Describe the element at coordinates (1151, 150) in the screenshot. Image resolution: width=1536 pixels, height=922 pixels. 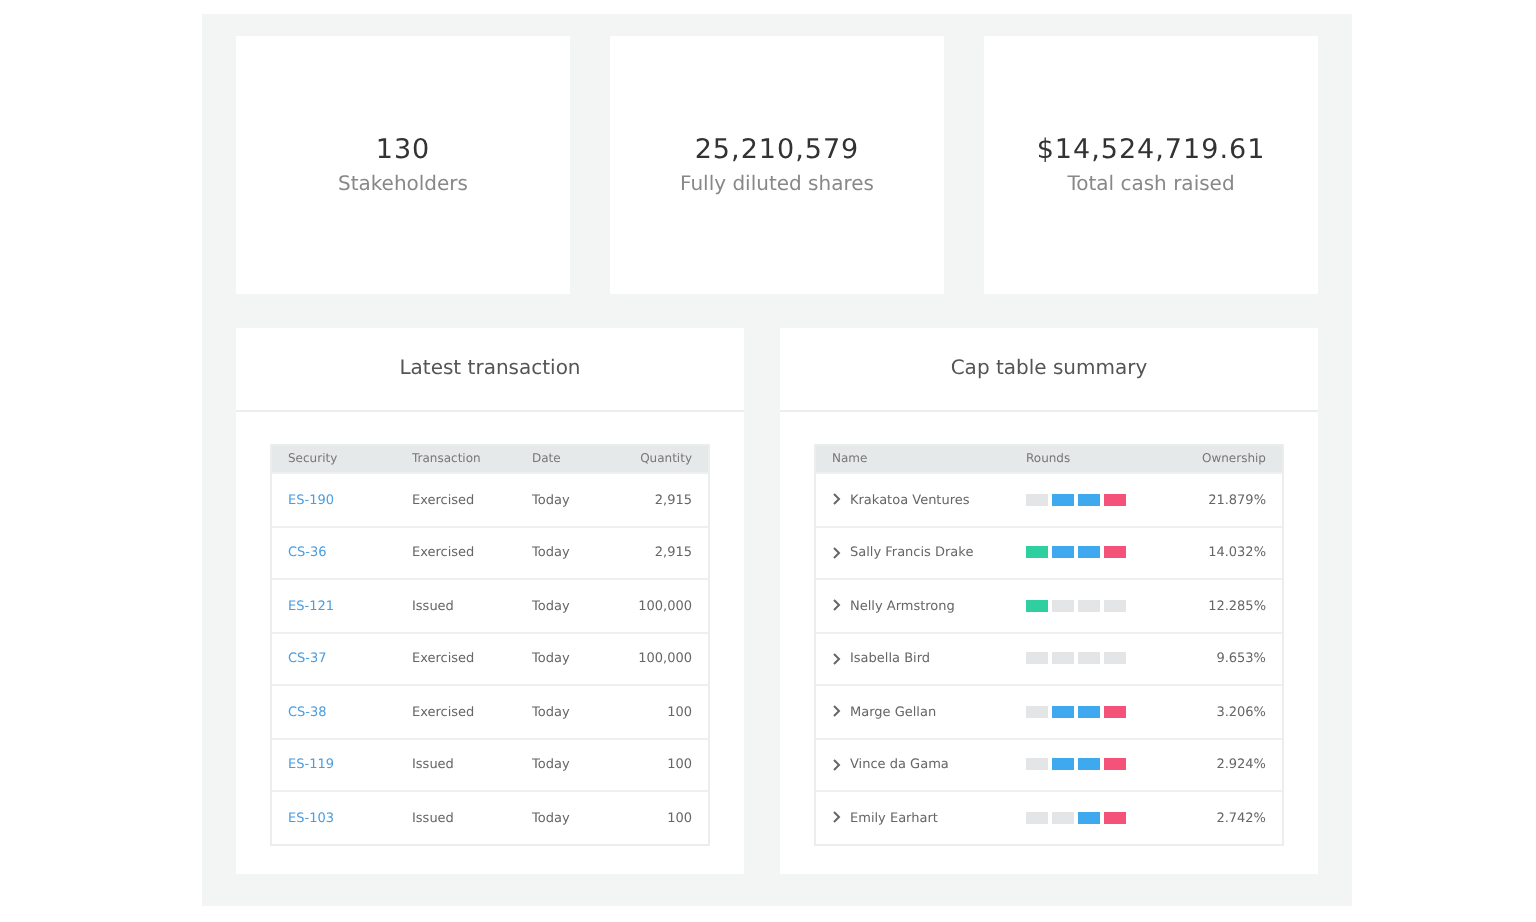
I see `stat-value: $14,524,719.61` at that location.